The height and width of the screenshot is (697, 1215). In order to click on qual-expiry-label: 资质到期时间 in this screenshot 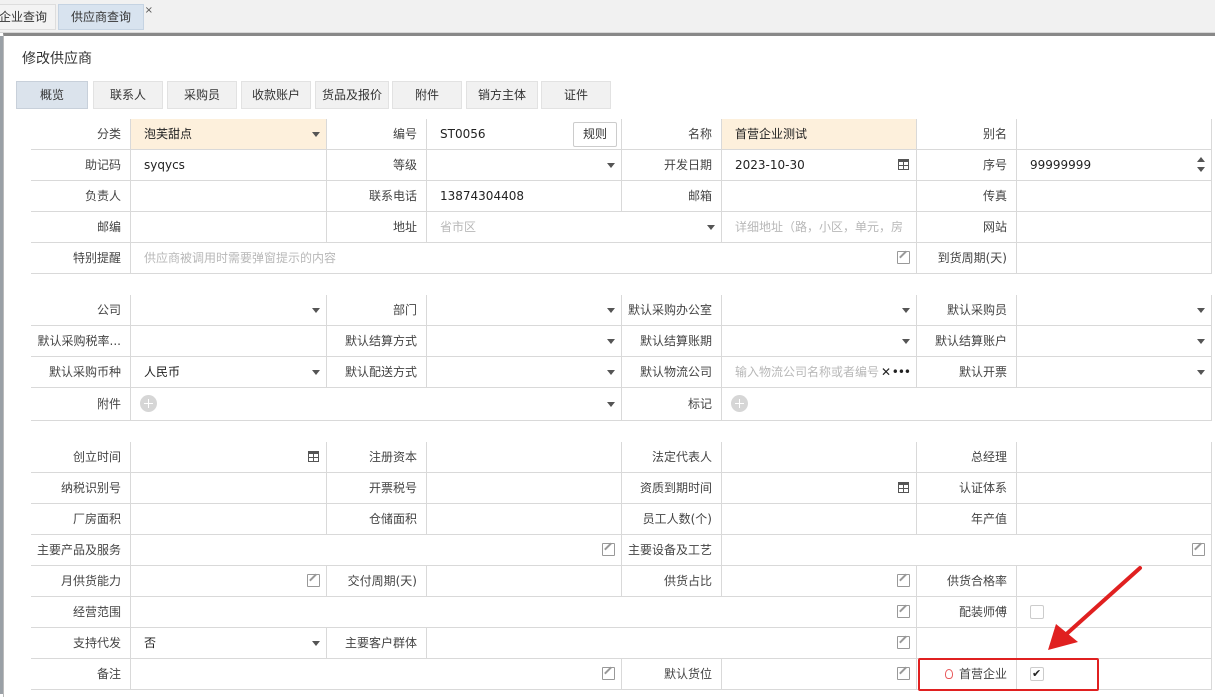, I will do `click(672, 488)`.